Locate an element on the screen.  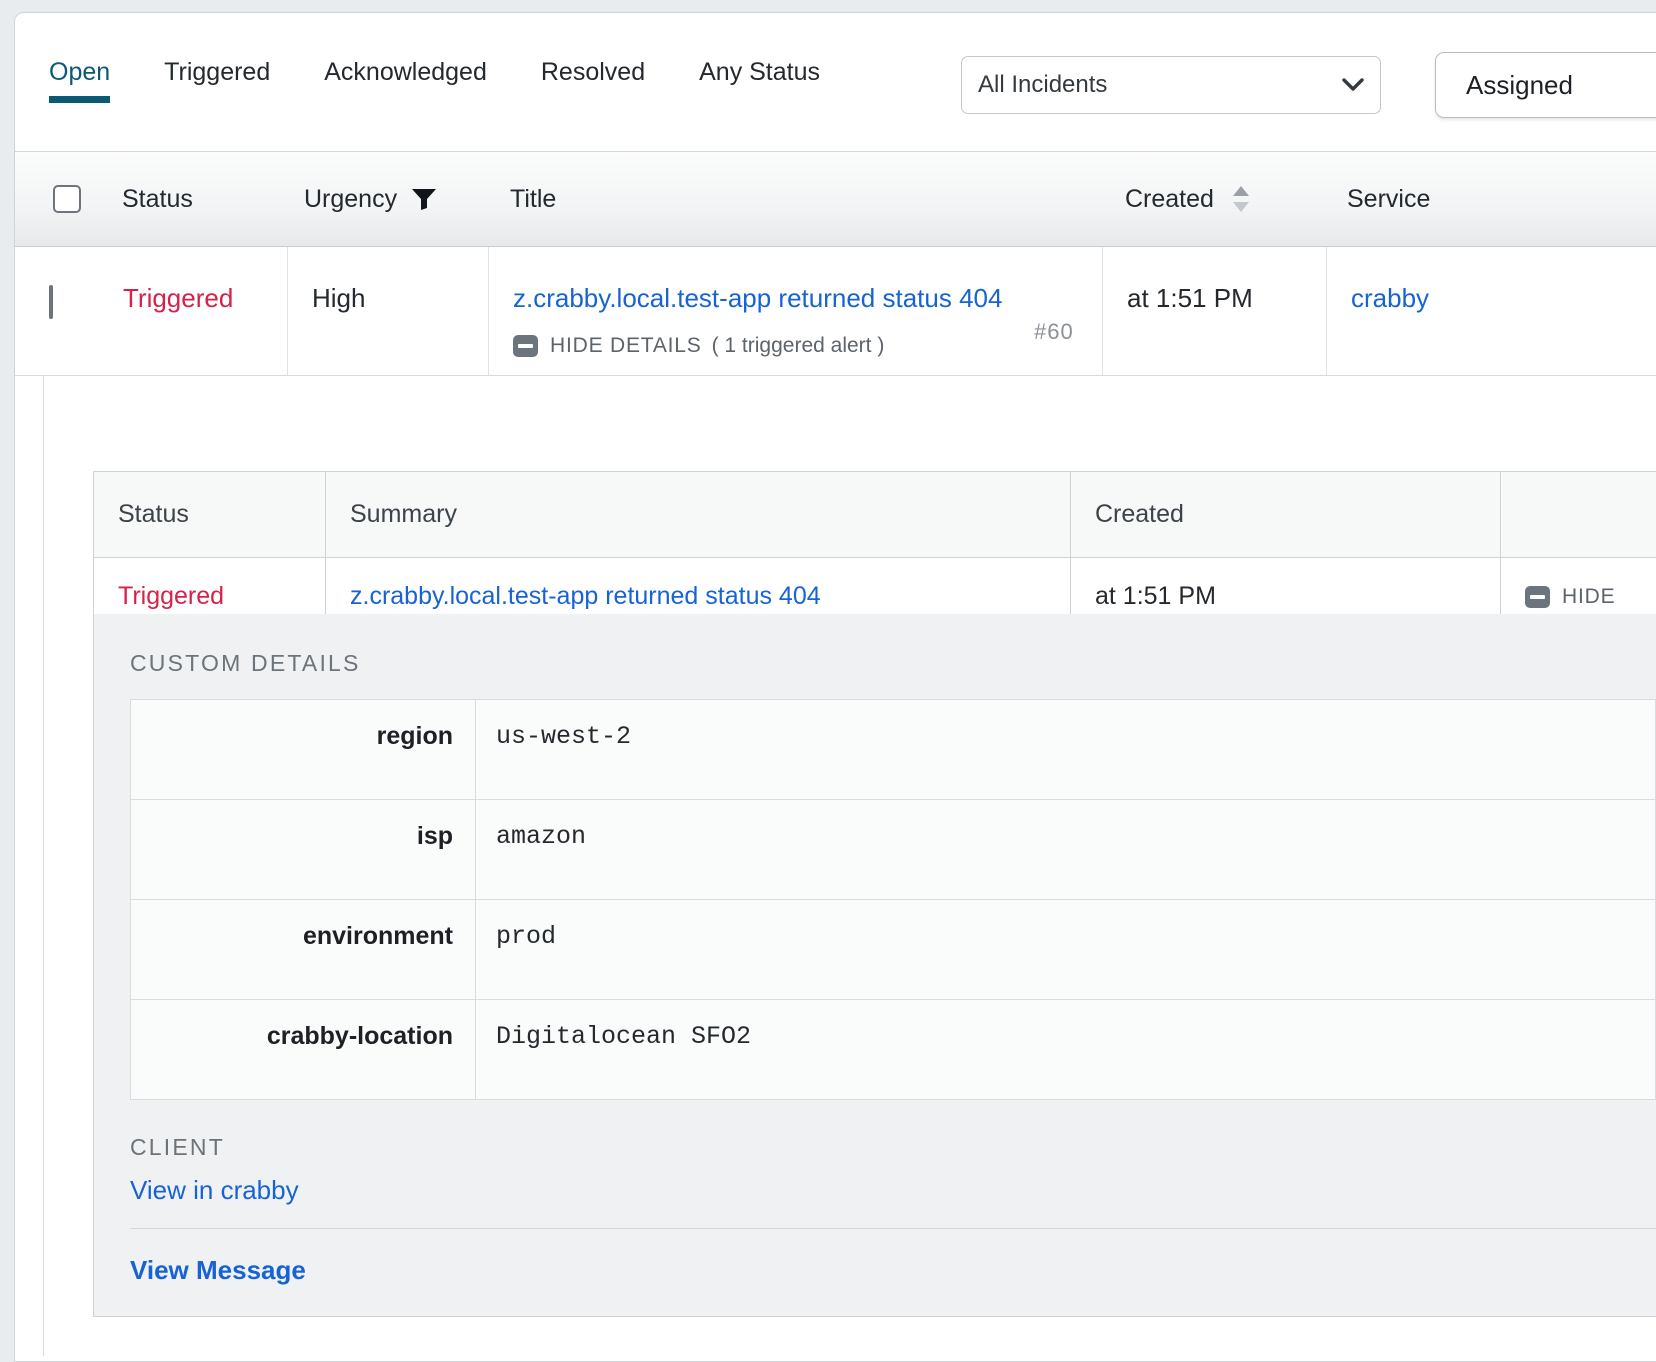
tab-acknowledged: Acknowledged is located at coordinates (405, 80).